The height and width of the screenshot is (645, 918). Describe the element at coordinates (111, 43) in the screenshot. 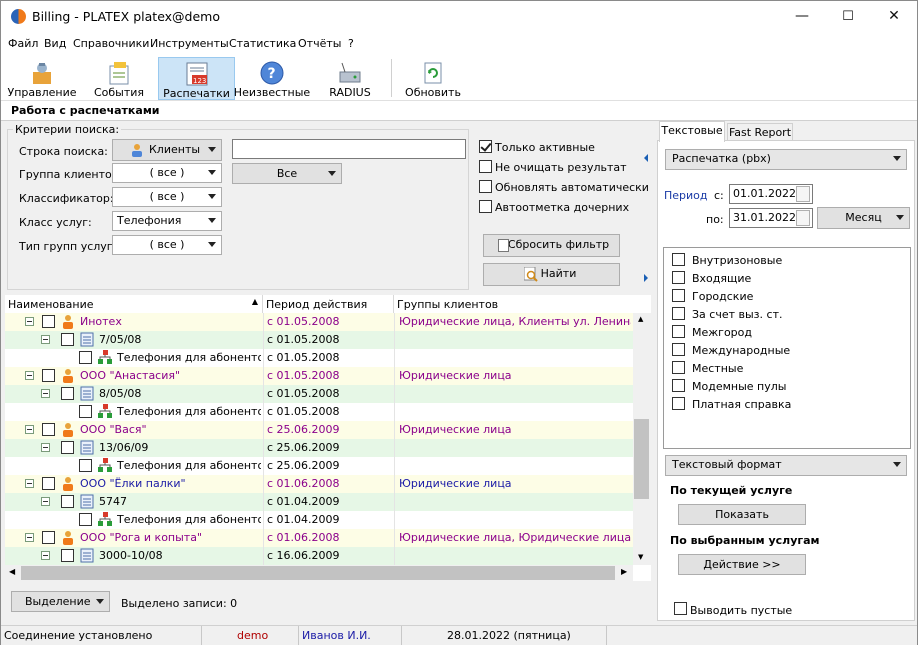

I see `menu-references: Справочники` at that location.